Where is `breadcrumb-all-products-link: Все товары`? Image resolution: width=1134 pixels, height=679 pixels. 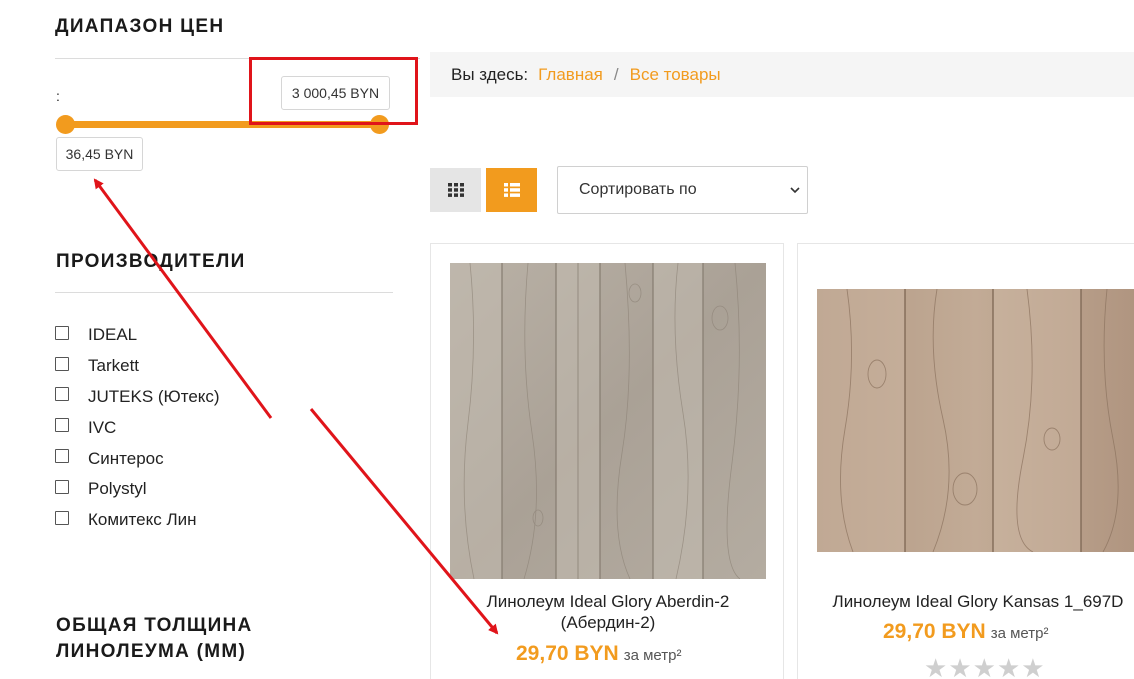
breadcrumb-all-products-link: Все товары is located at coordinates (675, 75).